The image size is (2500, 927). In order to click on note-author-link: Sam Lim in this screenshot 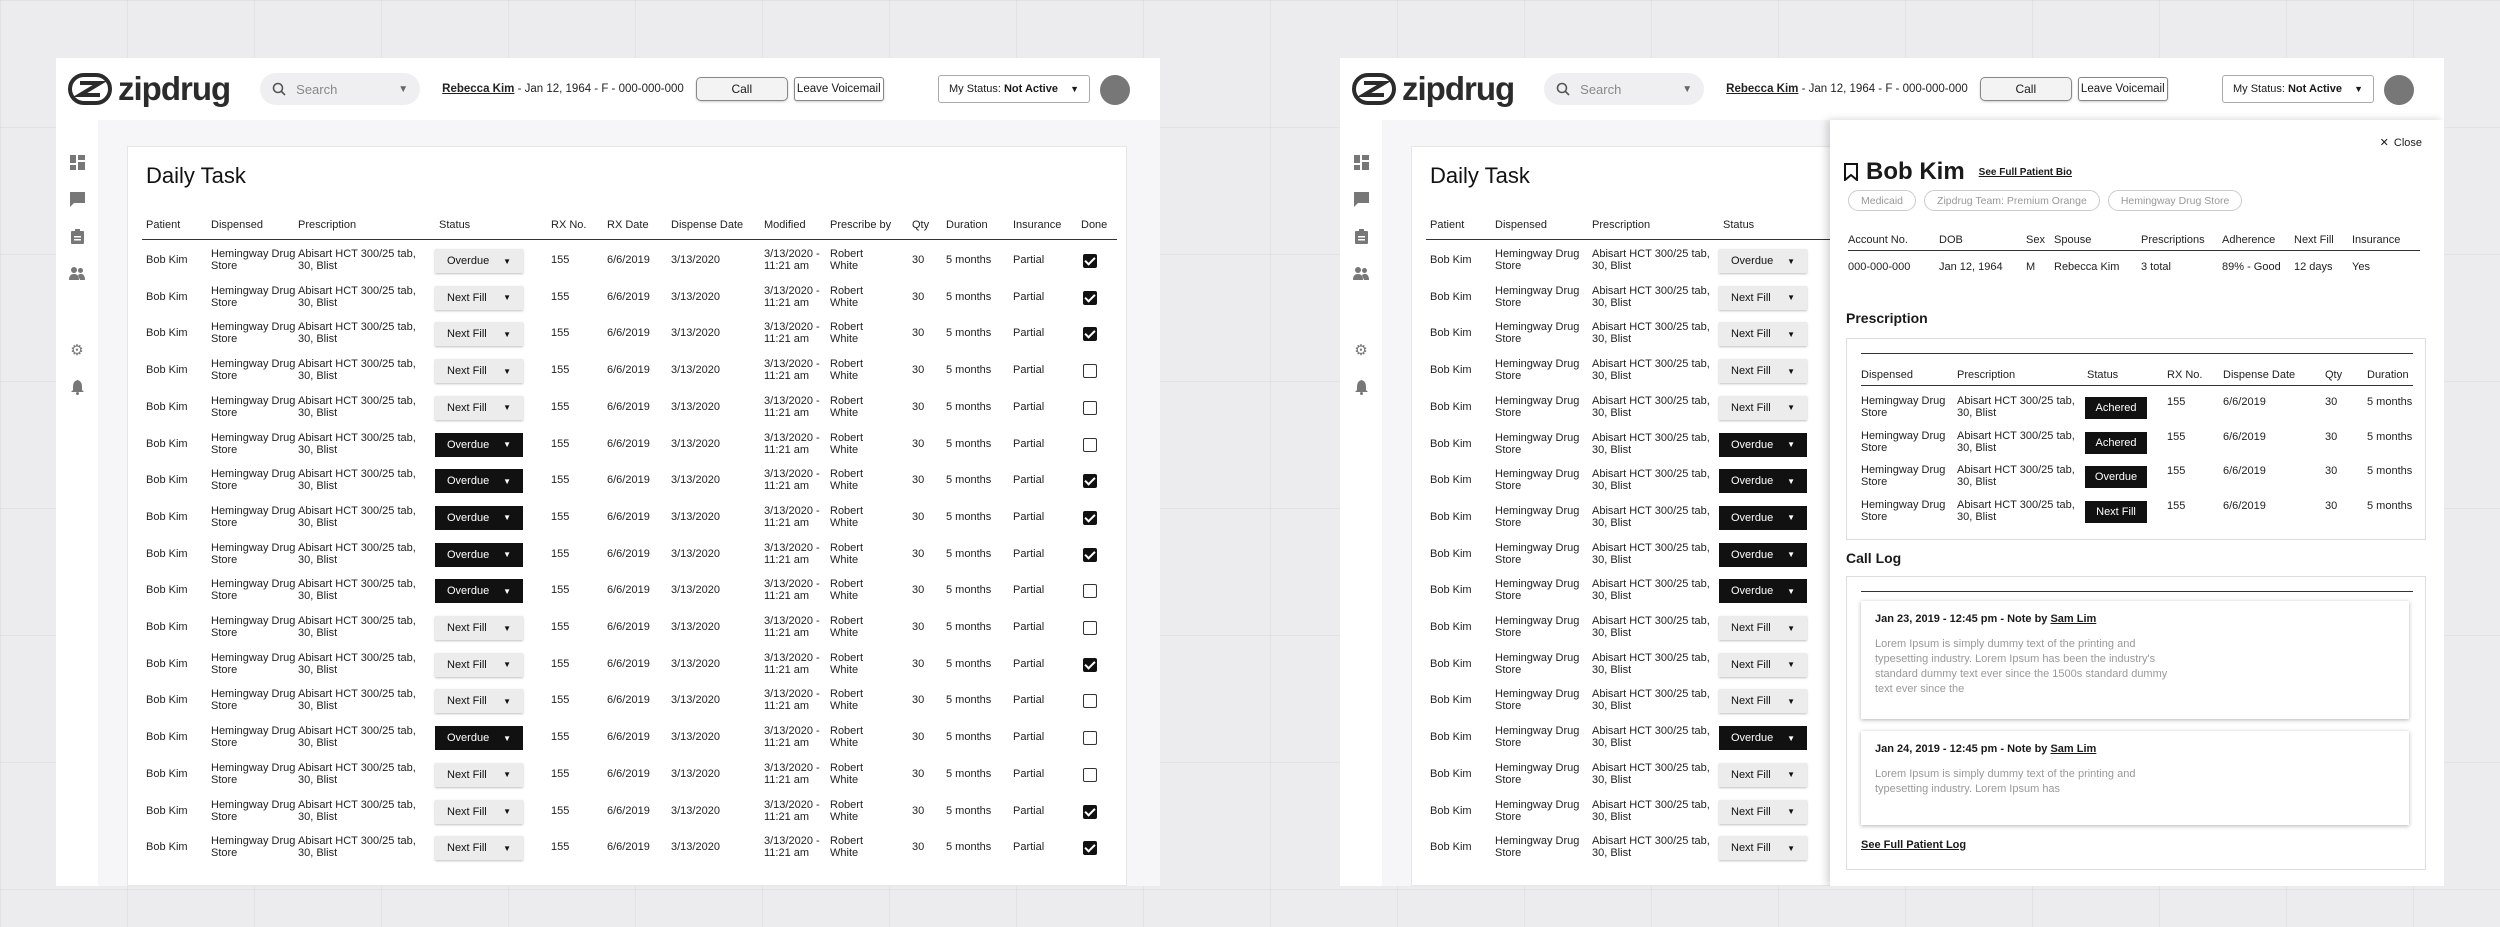, I will do `click(2073, 619)`.